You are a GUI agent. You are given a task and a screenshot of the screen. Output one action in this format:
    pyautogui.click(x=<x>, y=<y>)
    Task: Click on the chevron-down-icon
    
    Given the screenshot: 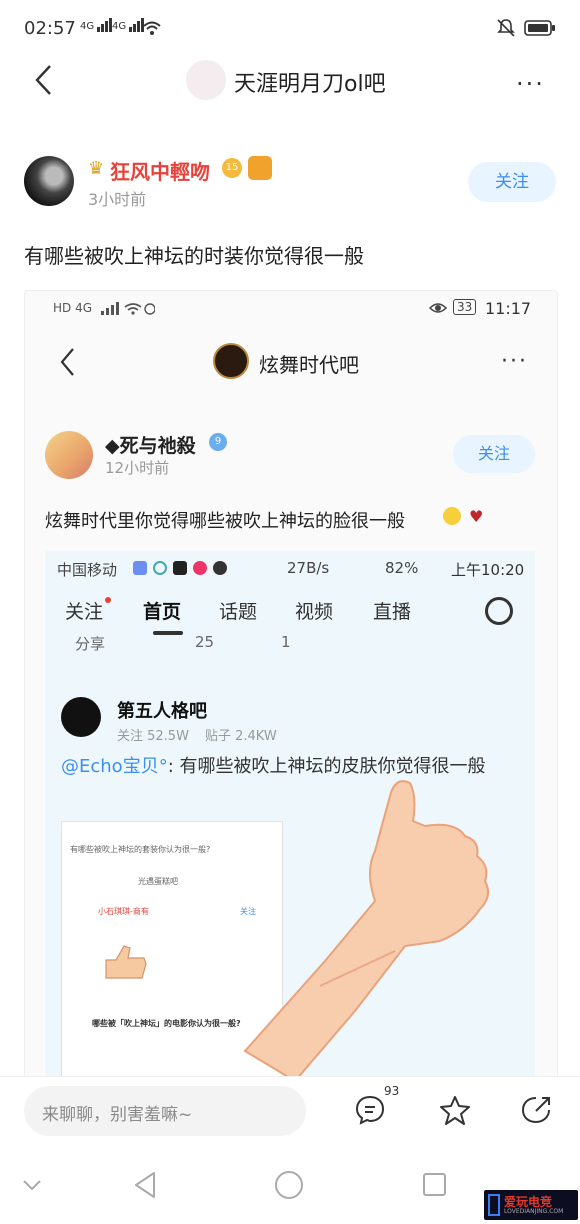 What is the action you would take?
    pyautogui.click(x=32, y=1185)
    